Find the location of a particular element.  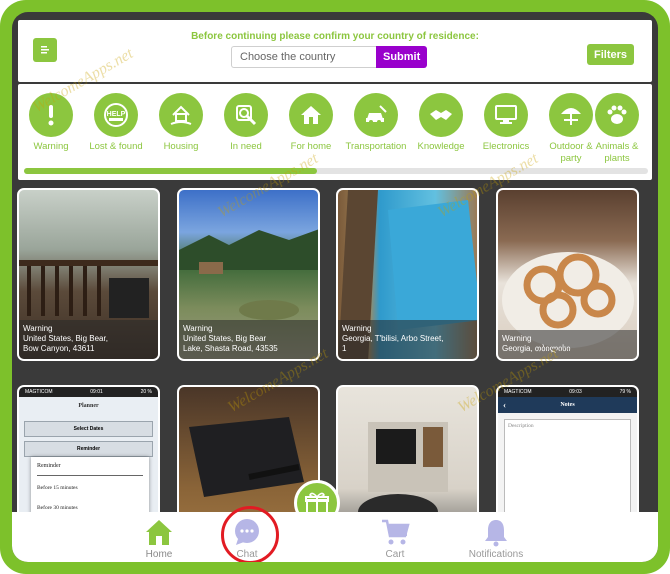

listing-location: Georgia, T'bilisi, Arbo Street, is located at coordinates (393, 338).